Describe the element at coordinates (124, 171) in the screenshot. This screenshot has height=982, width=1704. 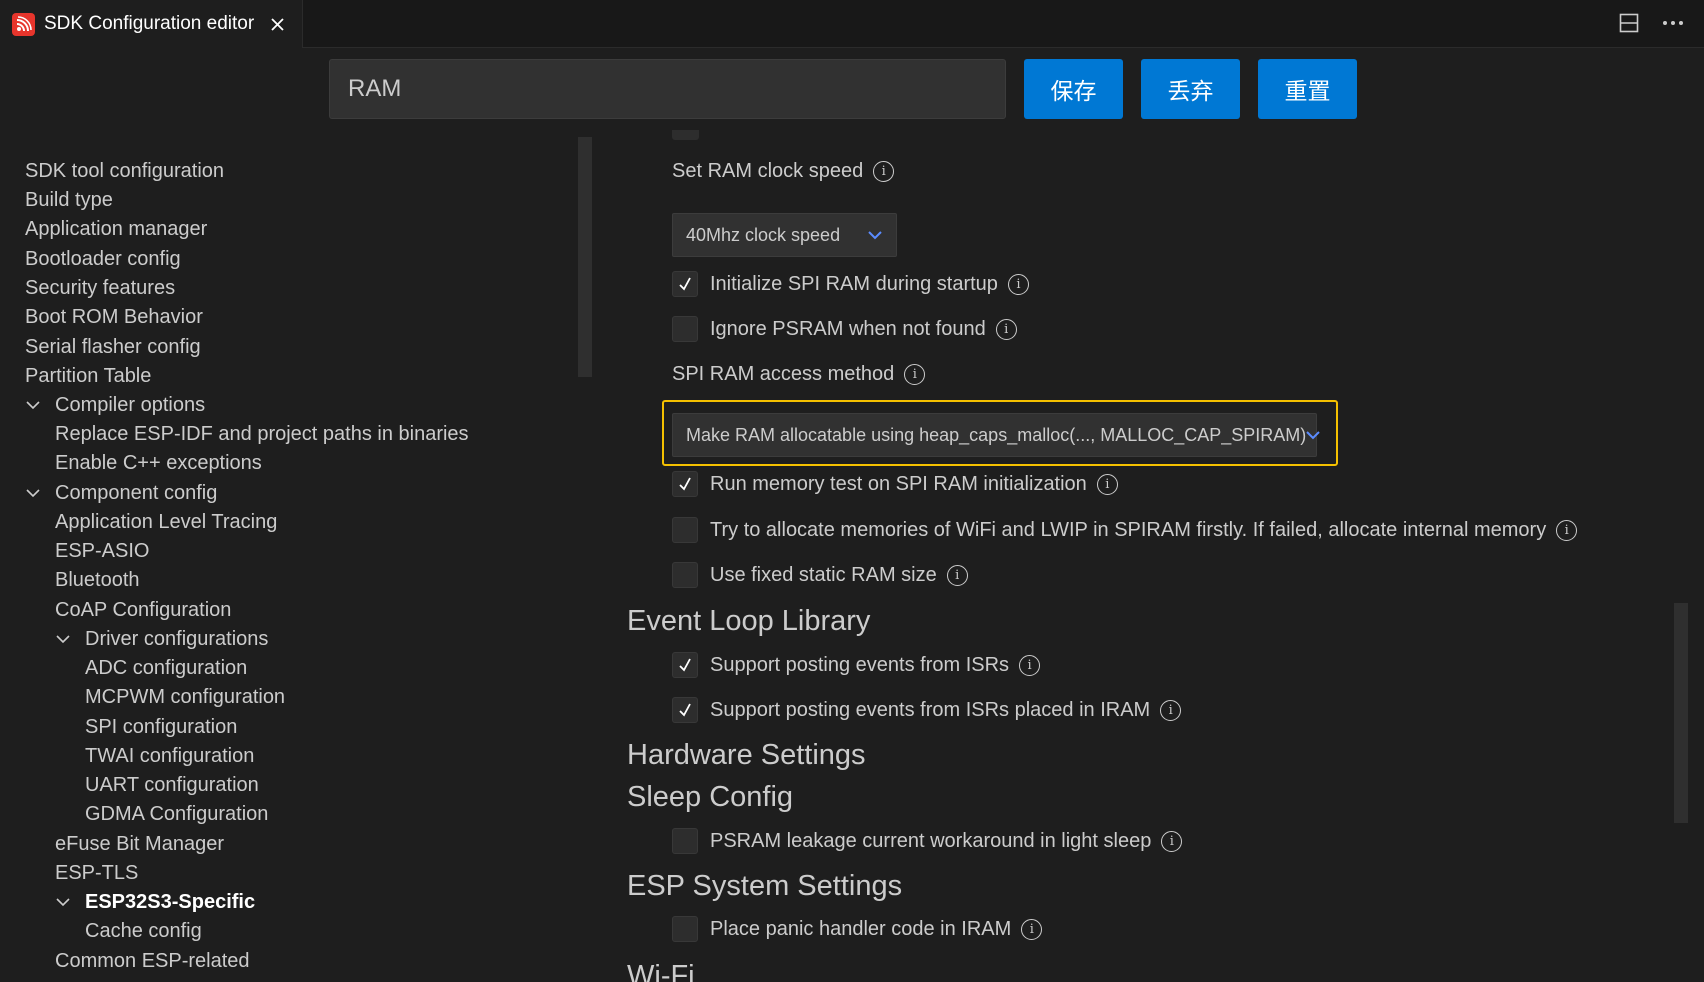
I see `sidebar-item: SDK tool configuration` at that location.